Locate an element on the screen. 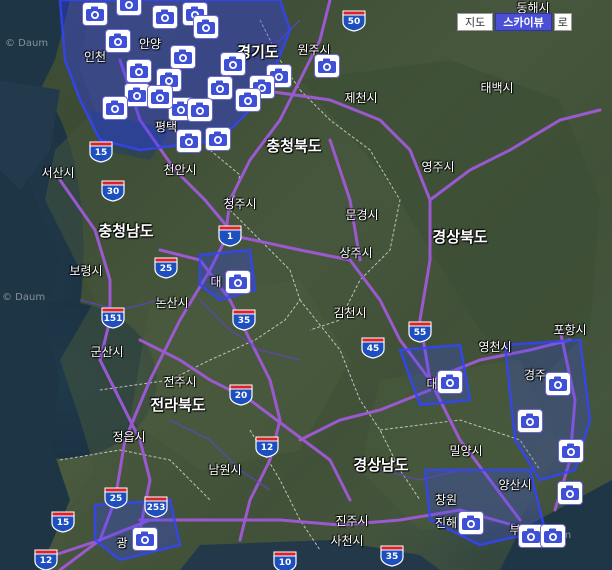 This screenshot has width=612, height=570. city-label-gimcheon: 김천시 is located at coordinates (350, 313).